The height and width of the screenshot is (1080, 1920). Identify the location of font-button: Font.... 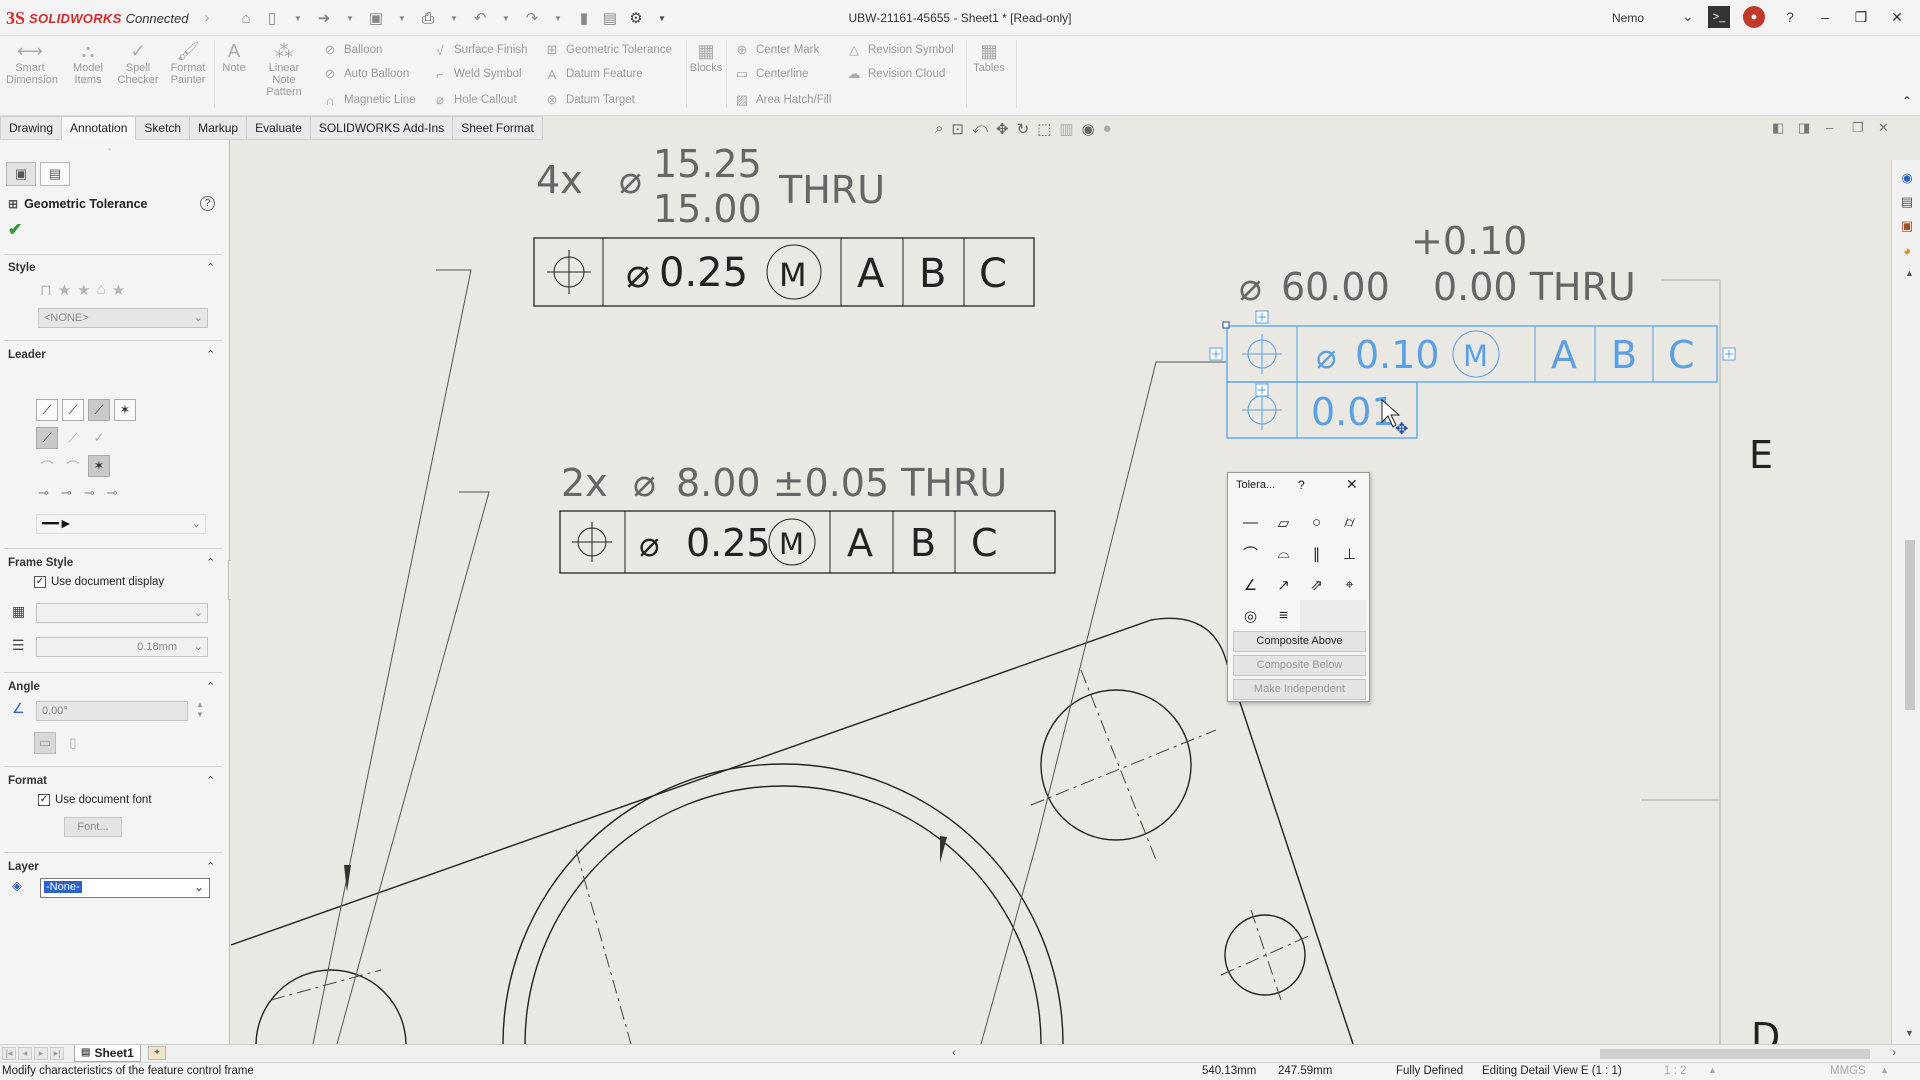
(93, 827).